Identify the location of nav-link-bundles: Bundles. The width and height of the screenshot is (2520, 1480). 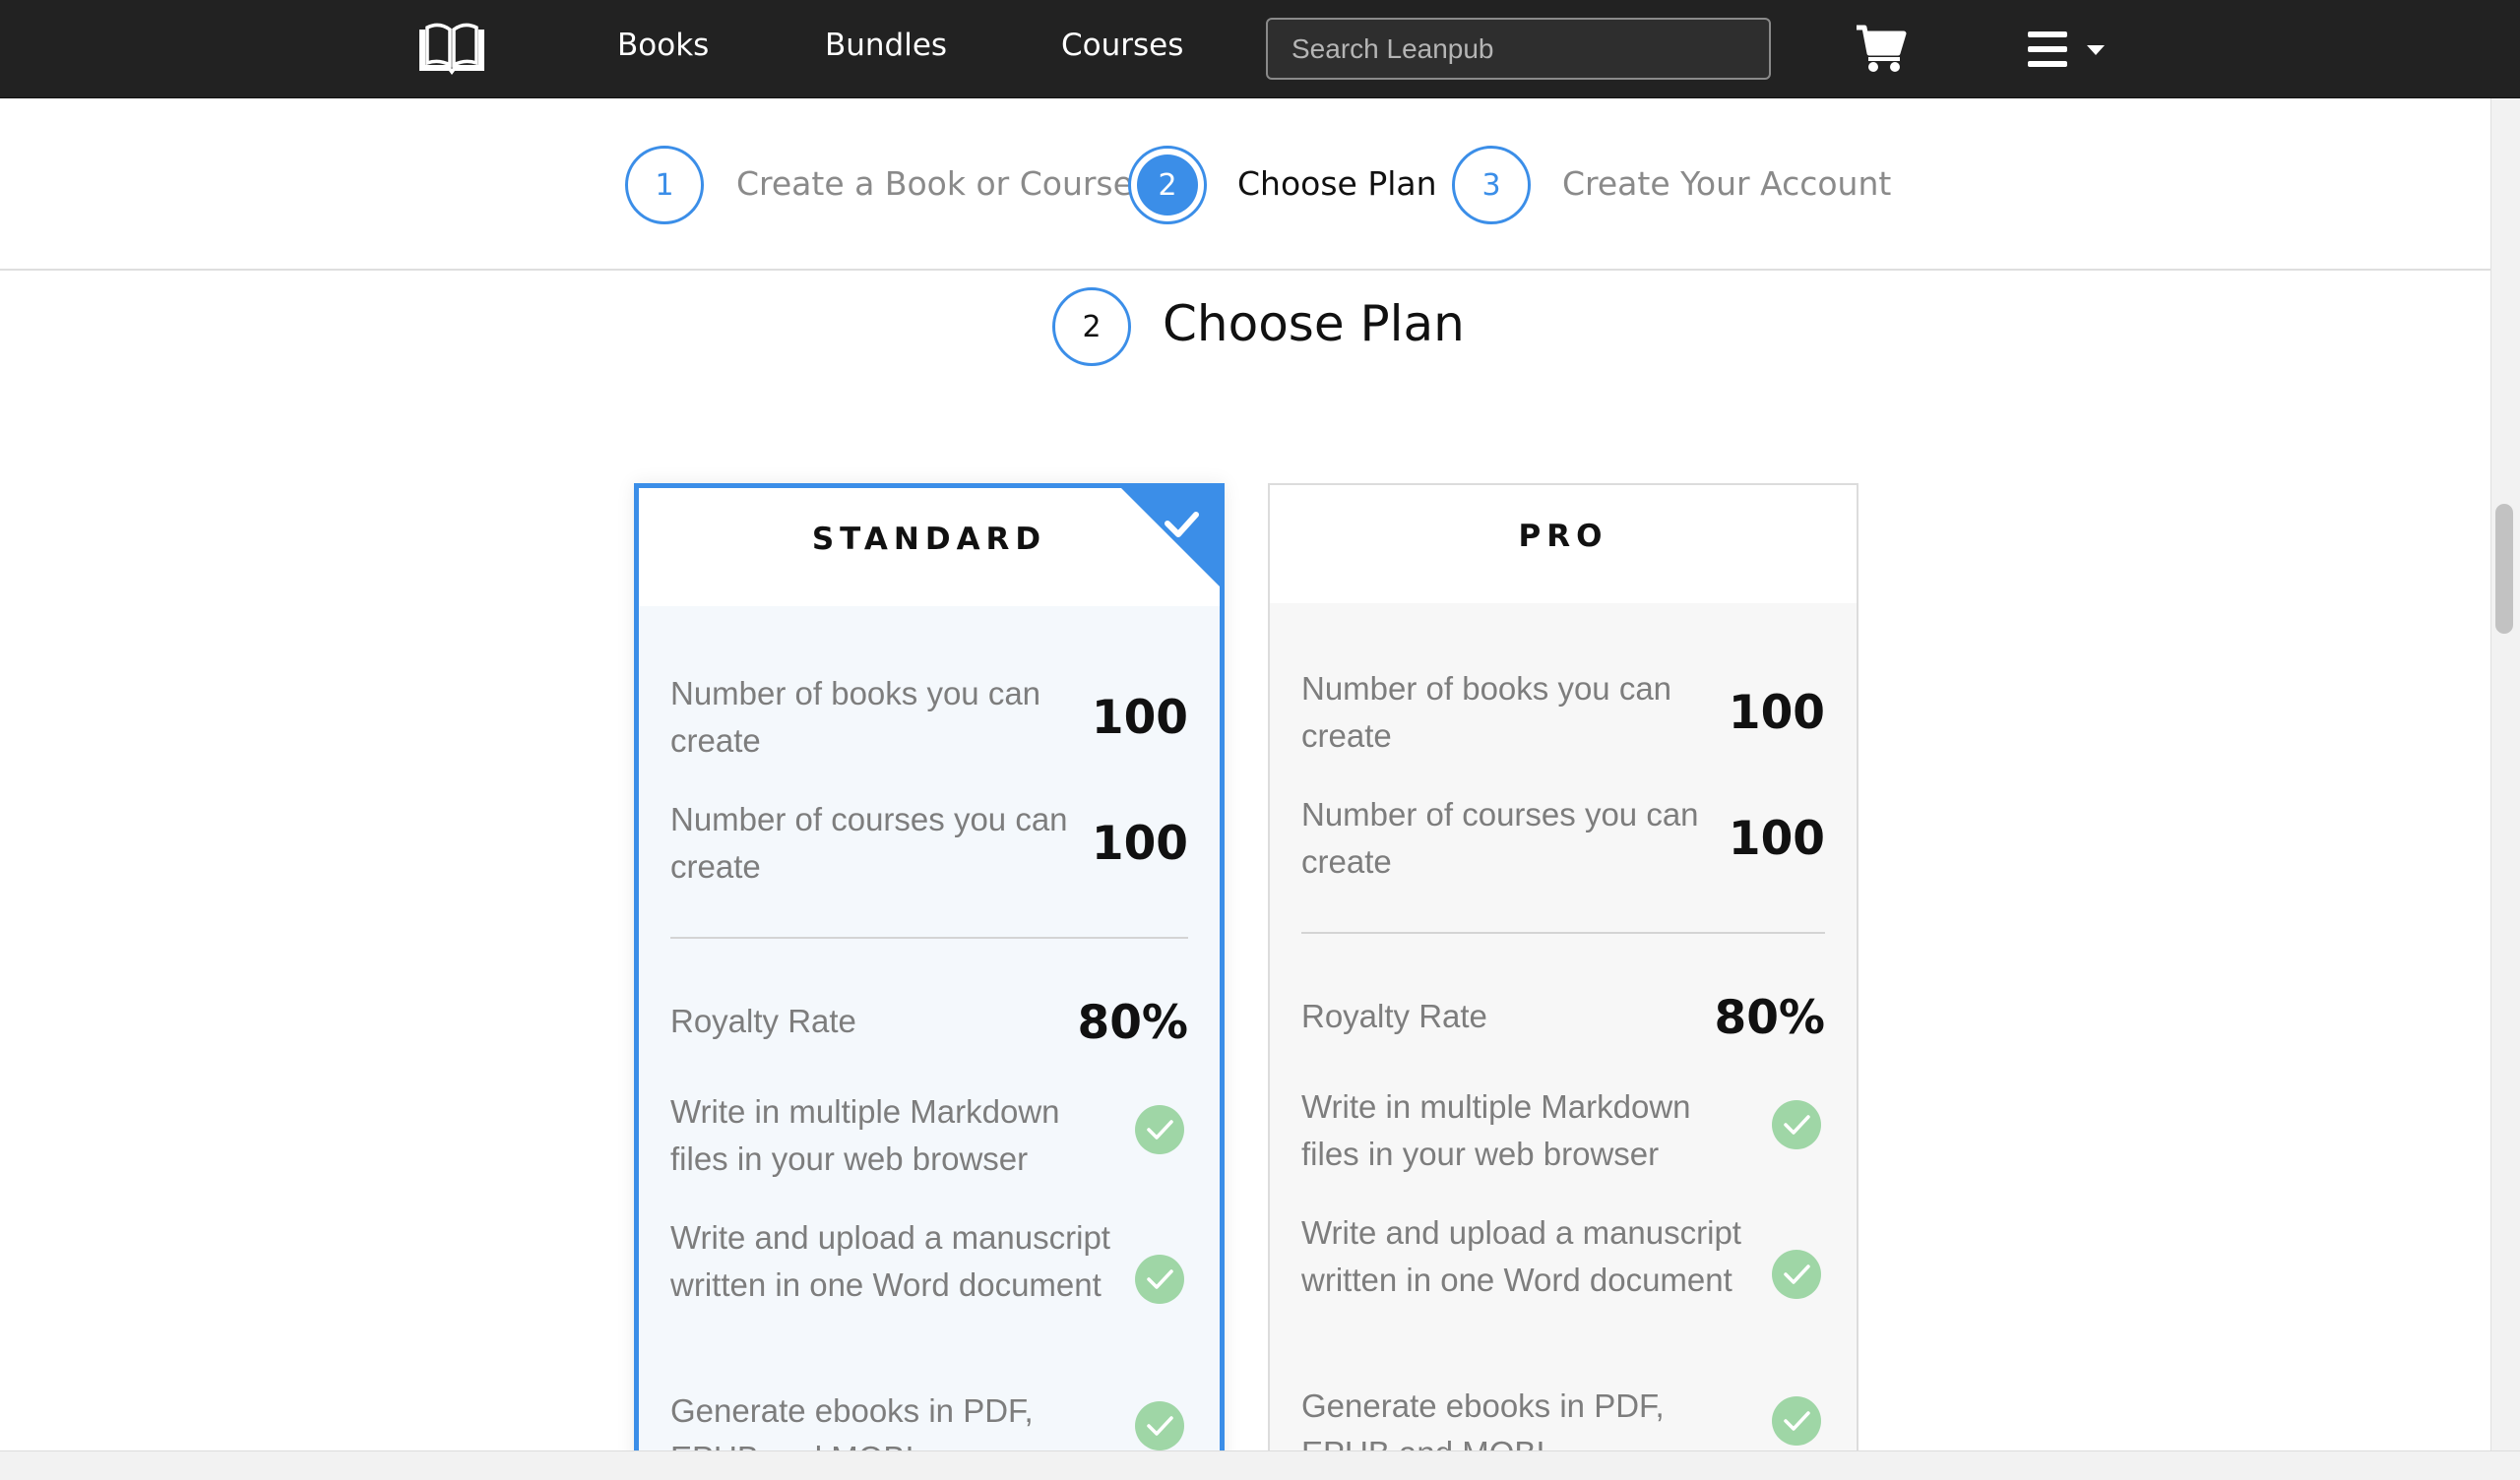
(886, 45).